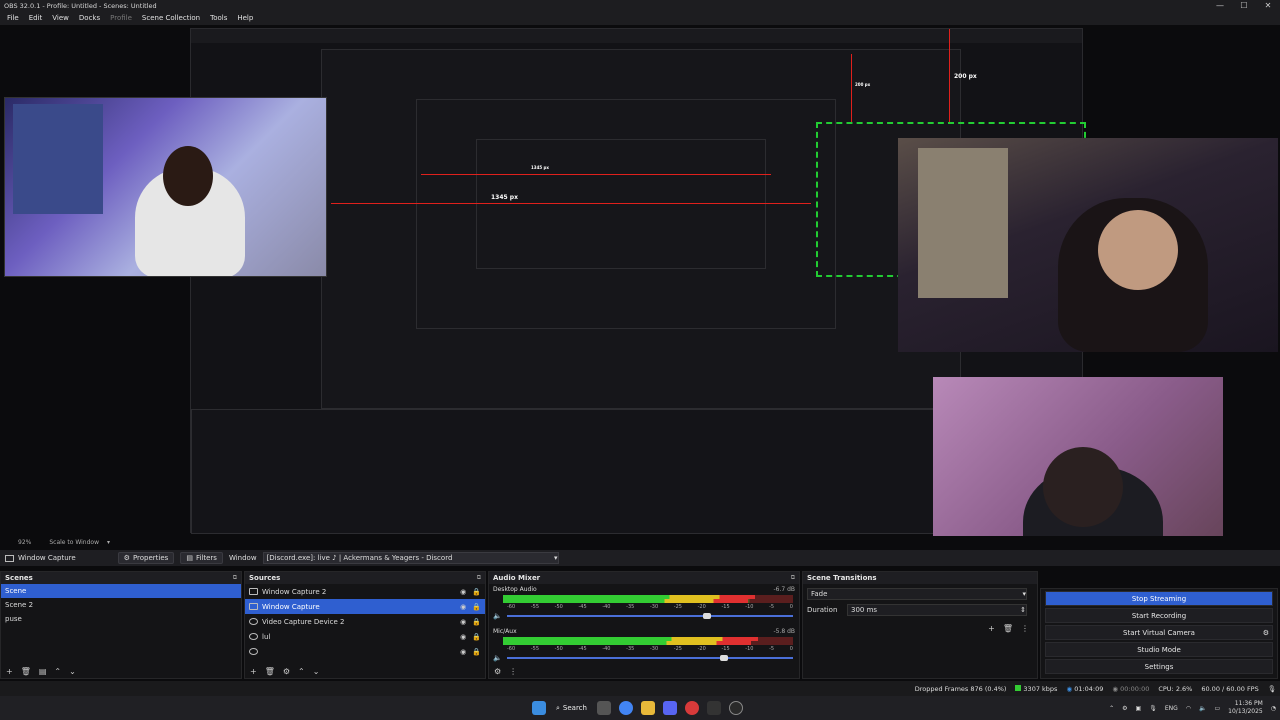 The height and width of the screenshot is (720, 1280). What do you see at coordinates (539, 708) in the screenshot?
I see `windows-start-icon` at bounding box center [539, 708].